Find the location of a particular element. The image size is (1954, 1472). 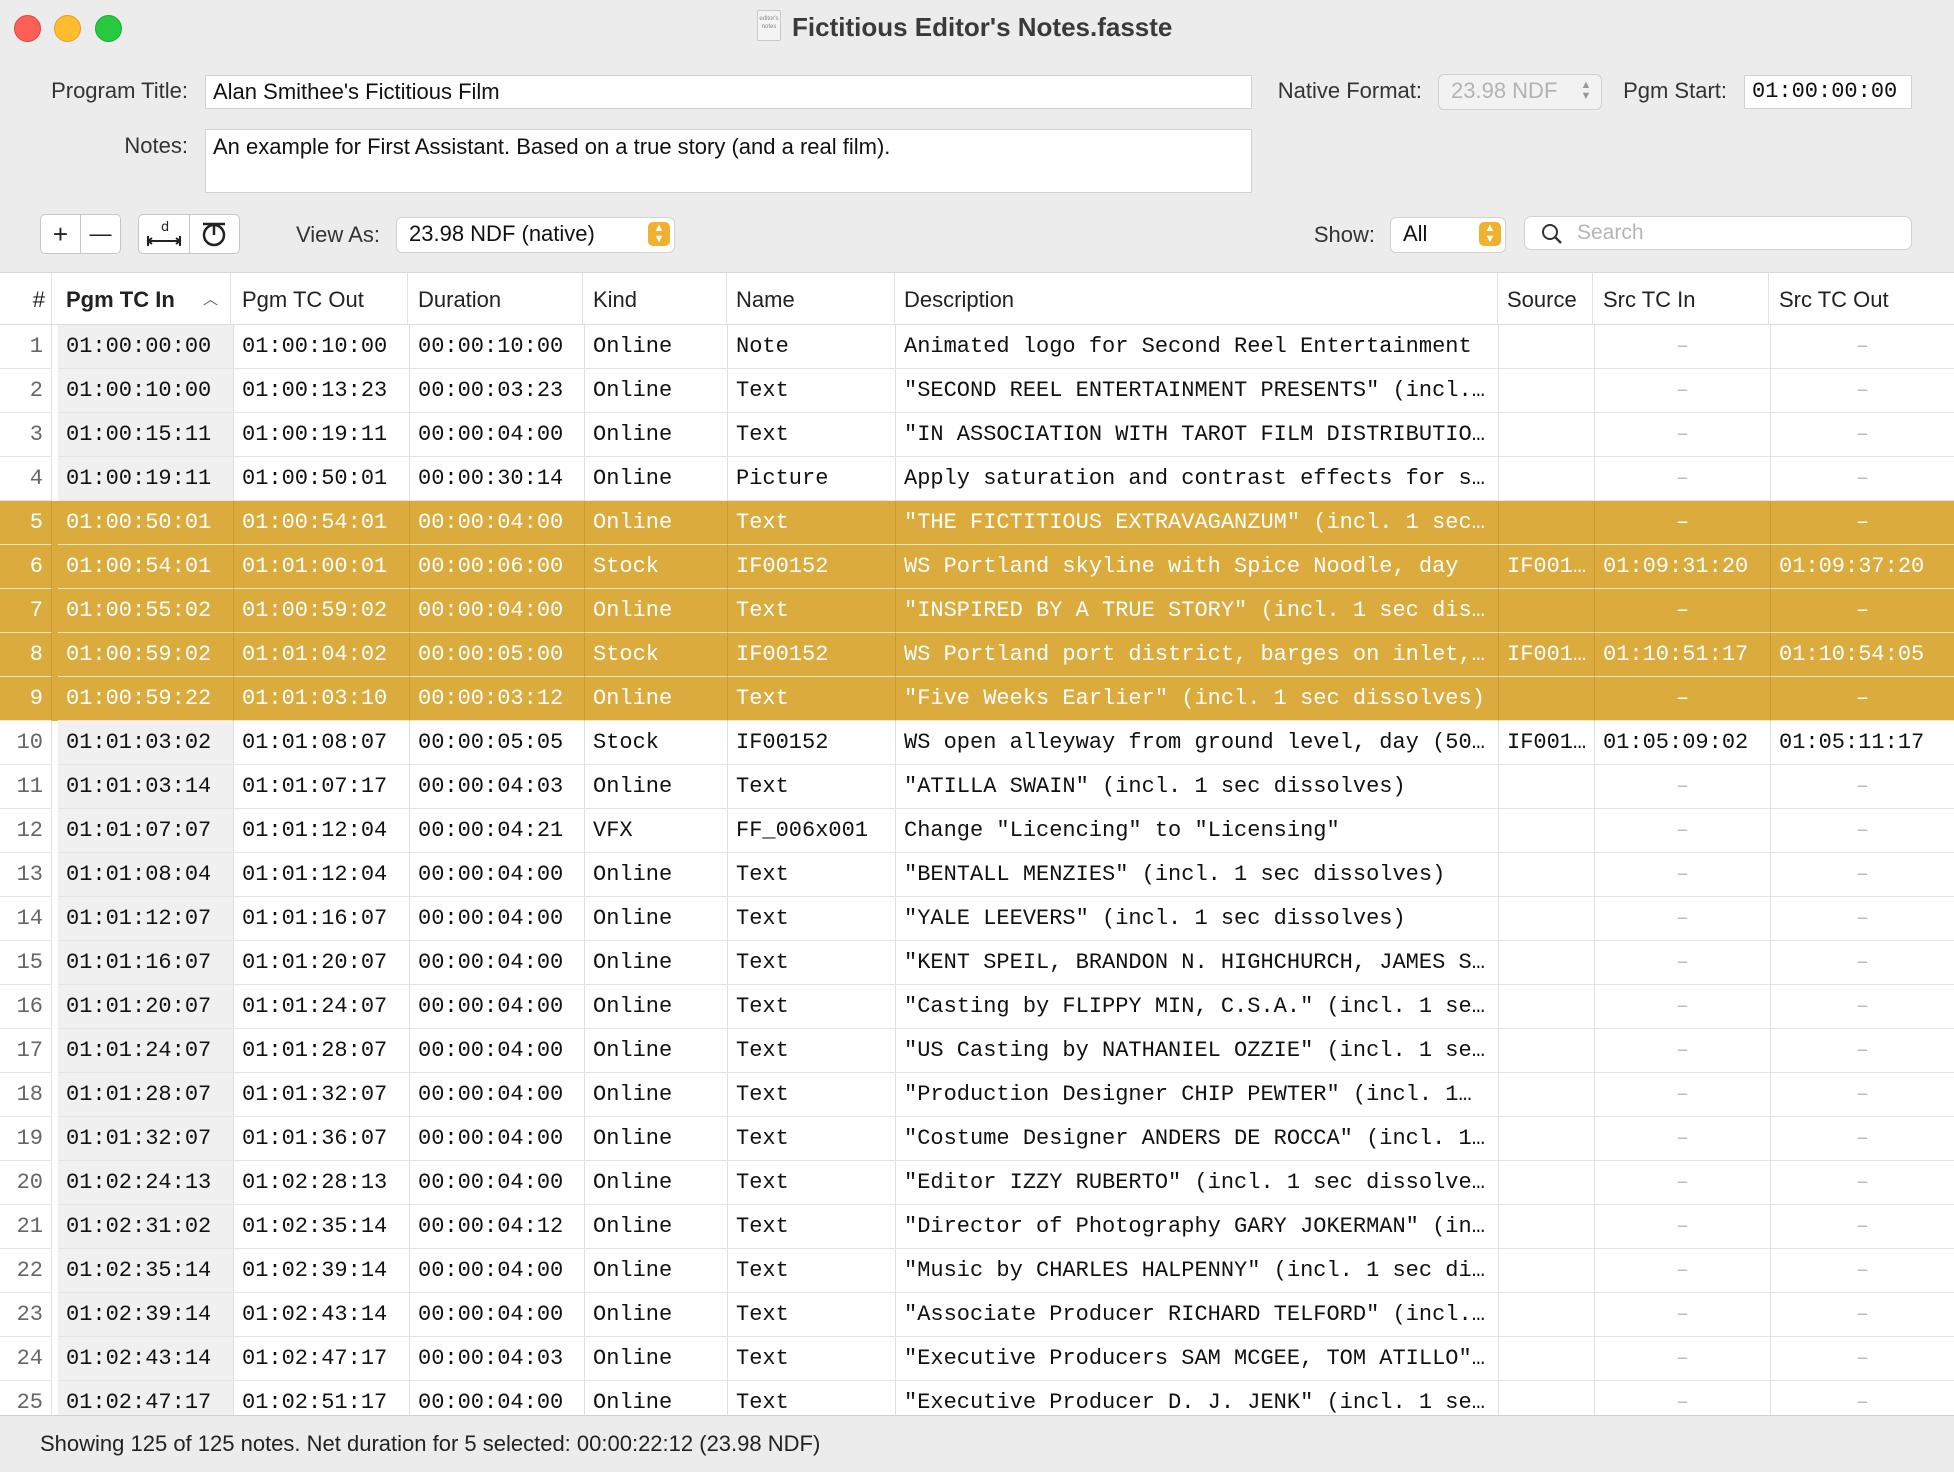

program-title-field: Alan Smithee's Fictitious Film is located at coordinates (728, 92).